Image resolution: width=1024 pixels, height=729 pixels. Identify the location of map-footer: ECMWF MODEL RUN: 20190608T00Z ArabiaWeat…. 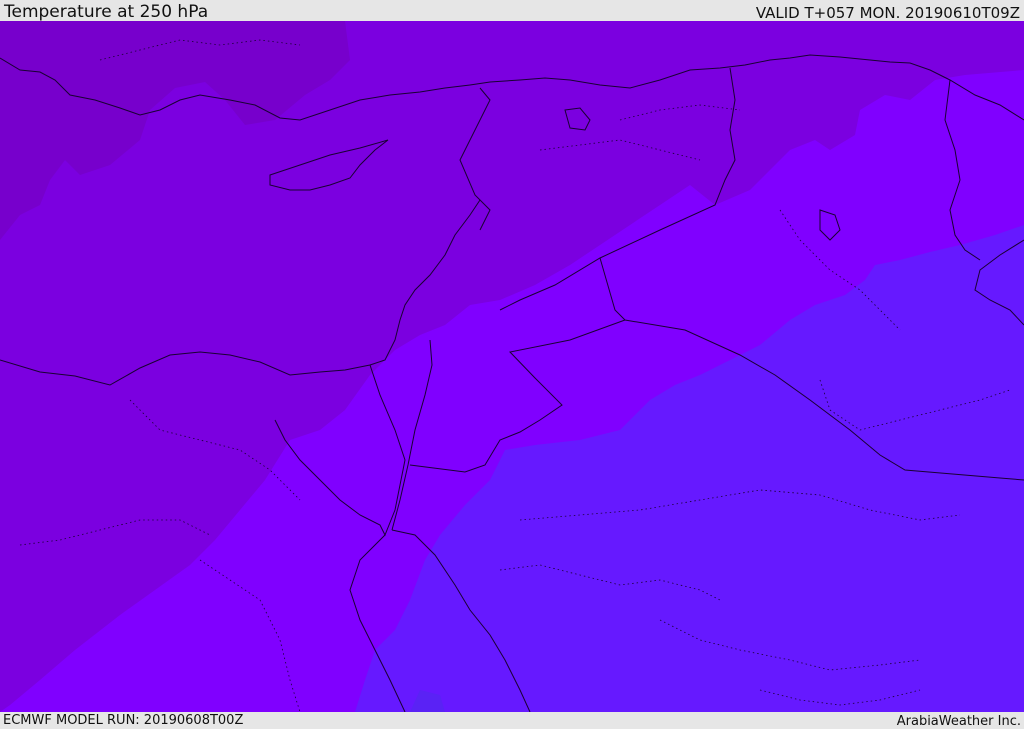
(512, 720).